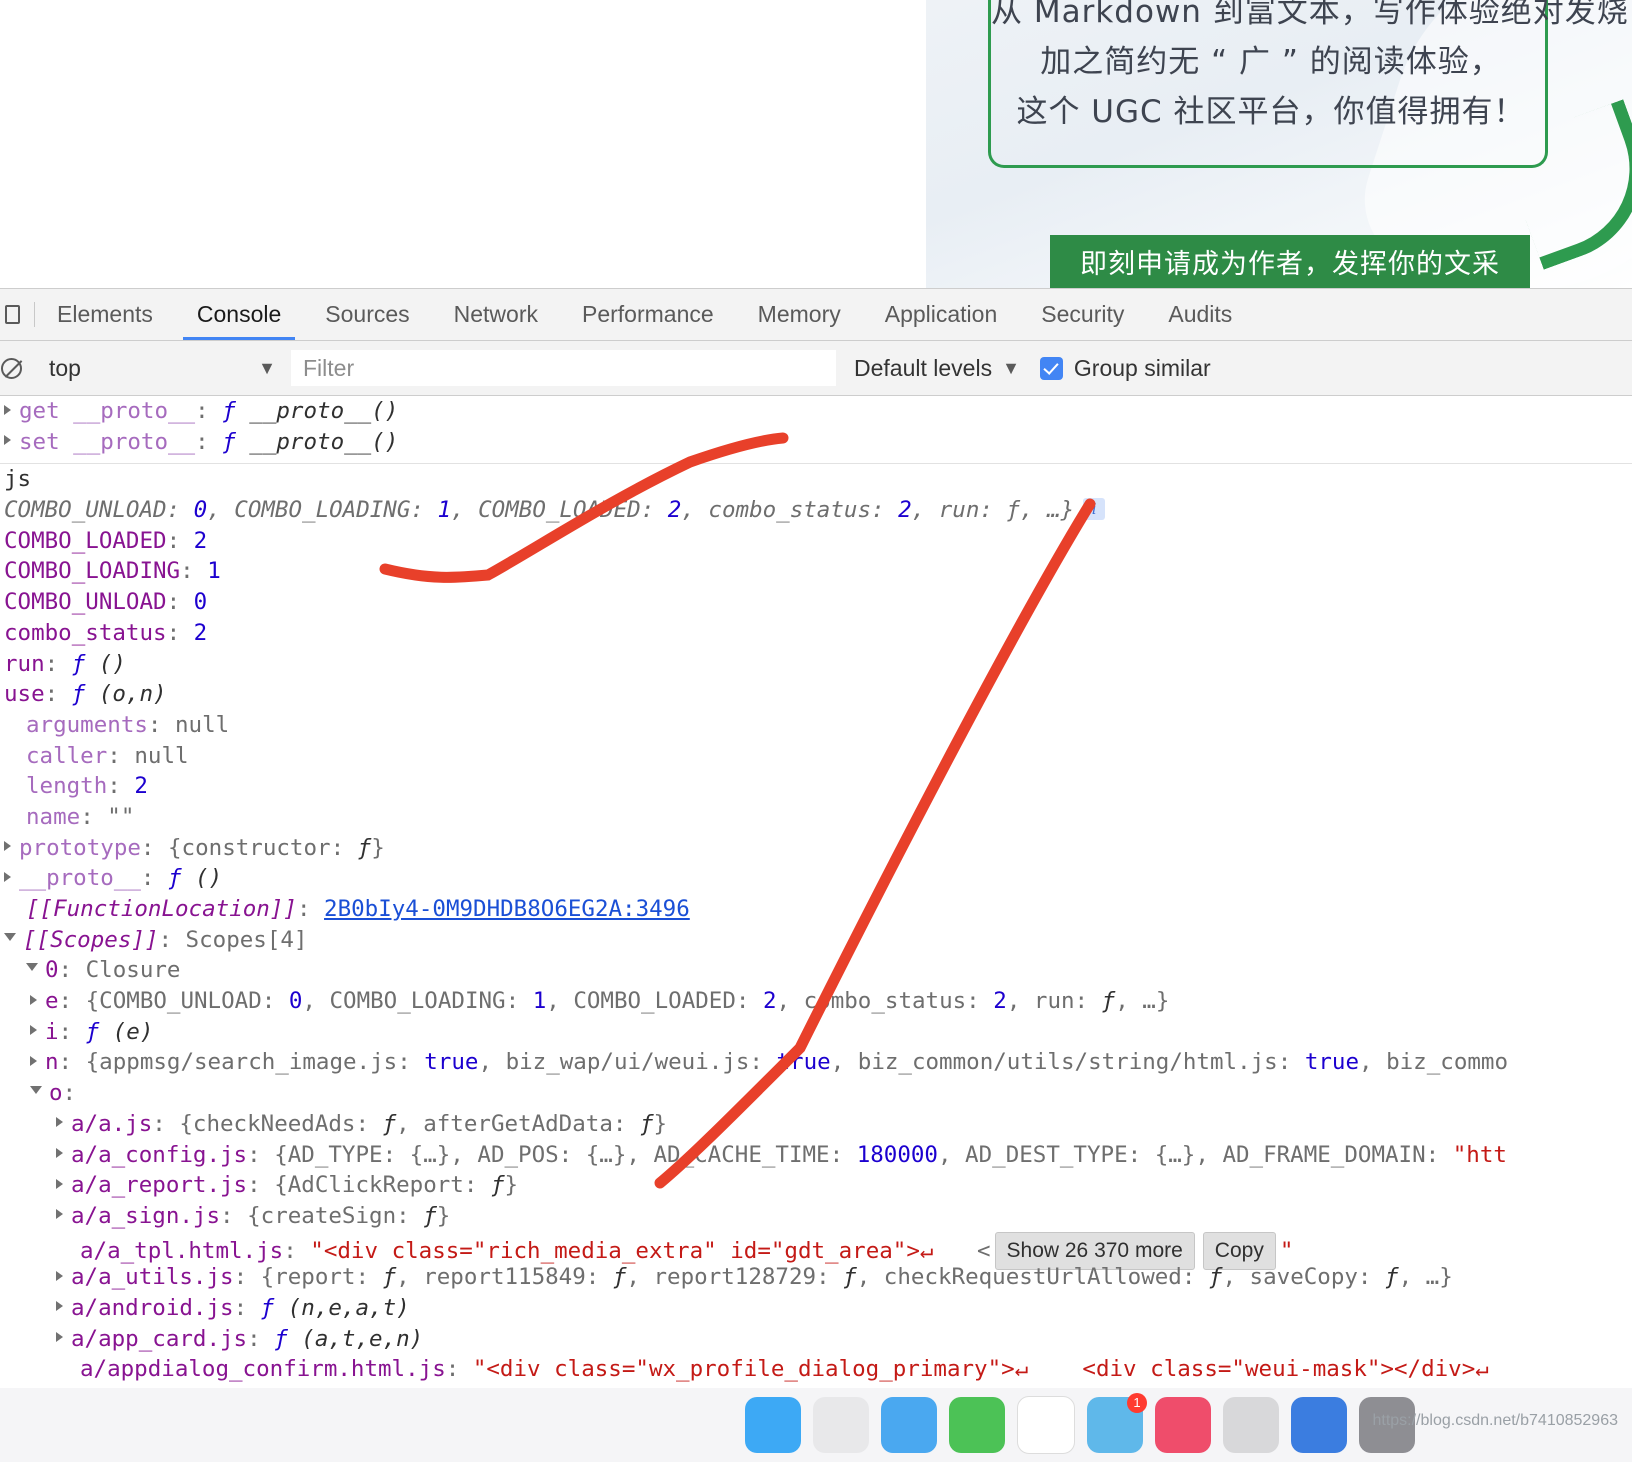  I want to click on group-similar-toggle: Group similar, so click(1125, 368).